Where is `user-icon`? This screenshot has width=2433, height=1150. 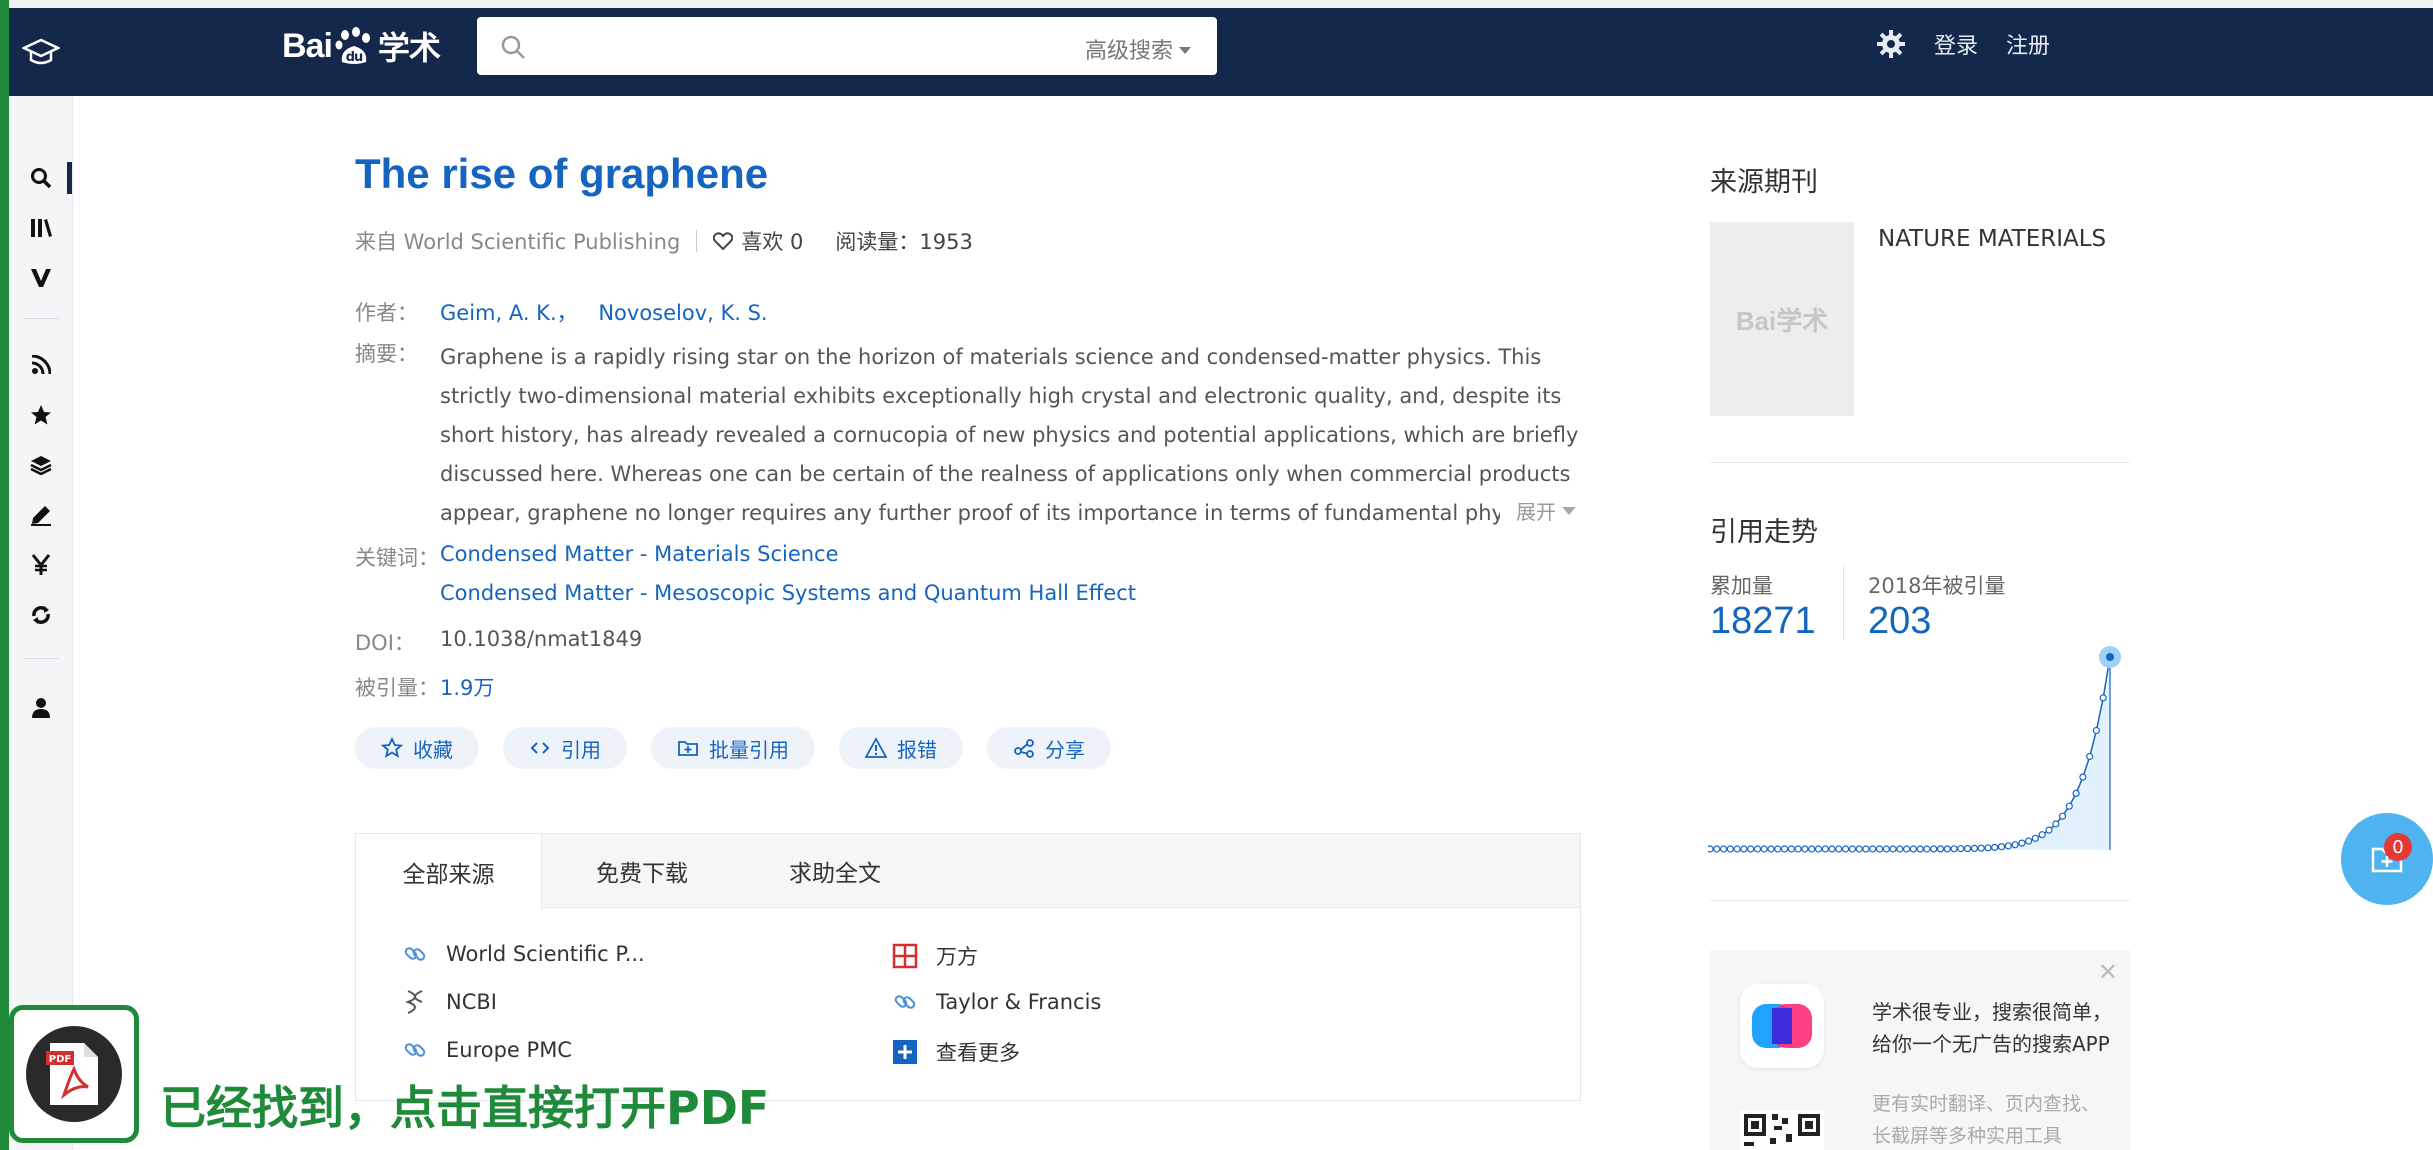 user-icon is located at coordinates (41, 708).